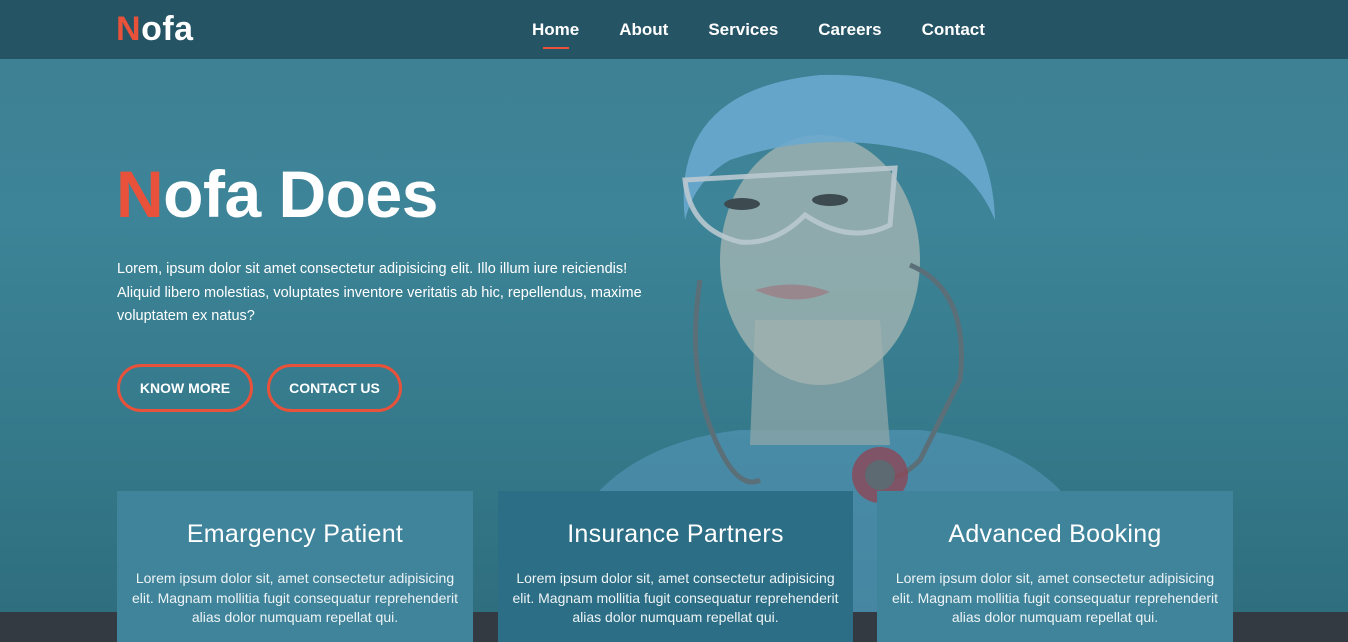  What do you see at coordinates (953, 29) in the screenshot?
I see `nav-item-contact: Contact` at bounding box center [953, 29].